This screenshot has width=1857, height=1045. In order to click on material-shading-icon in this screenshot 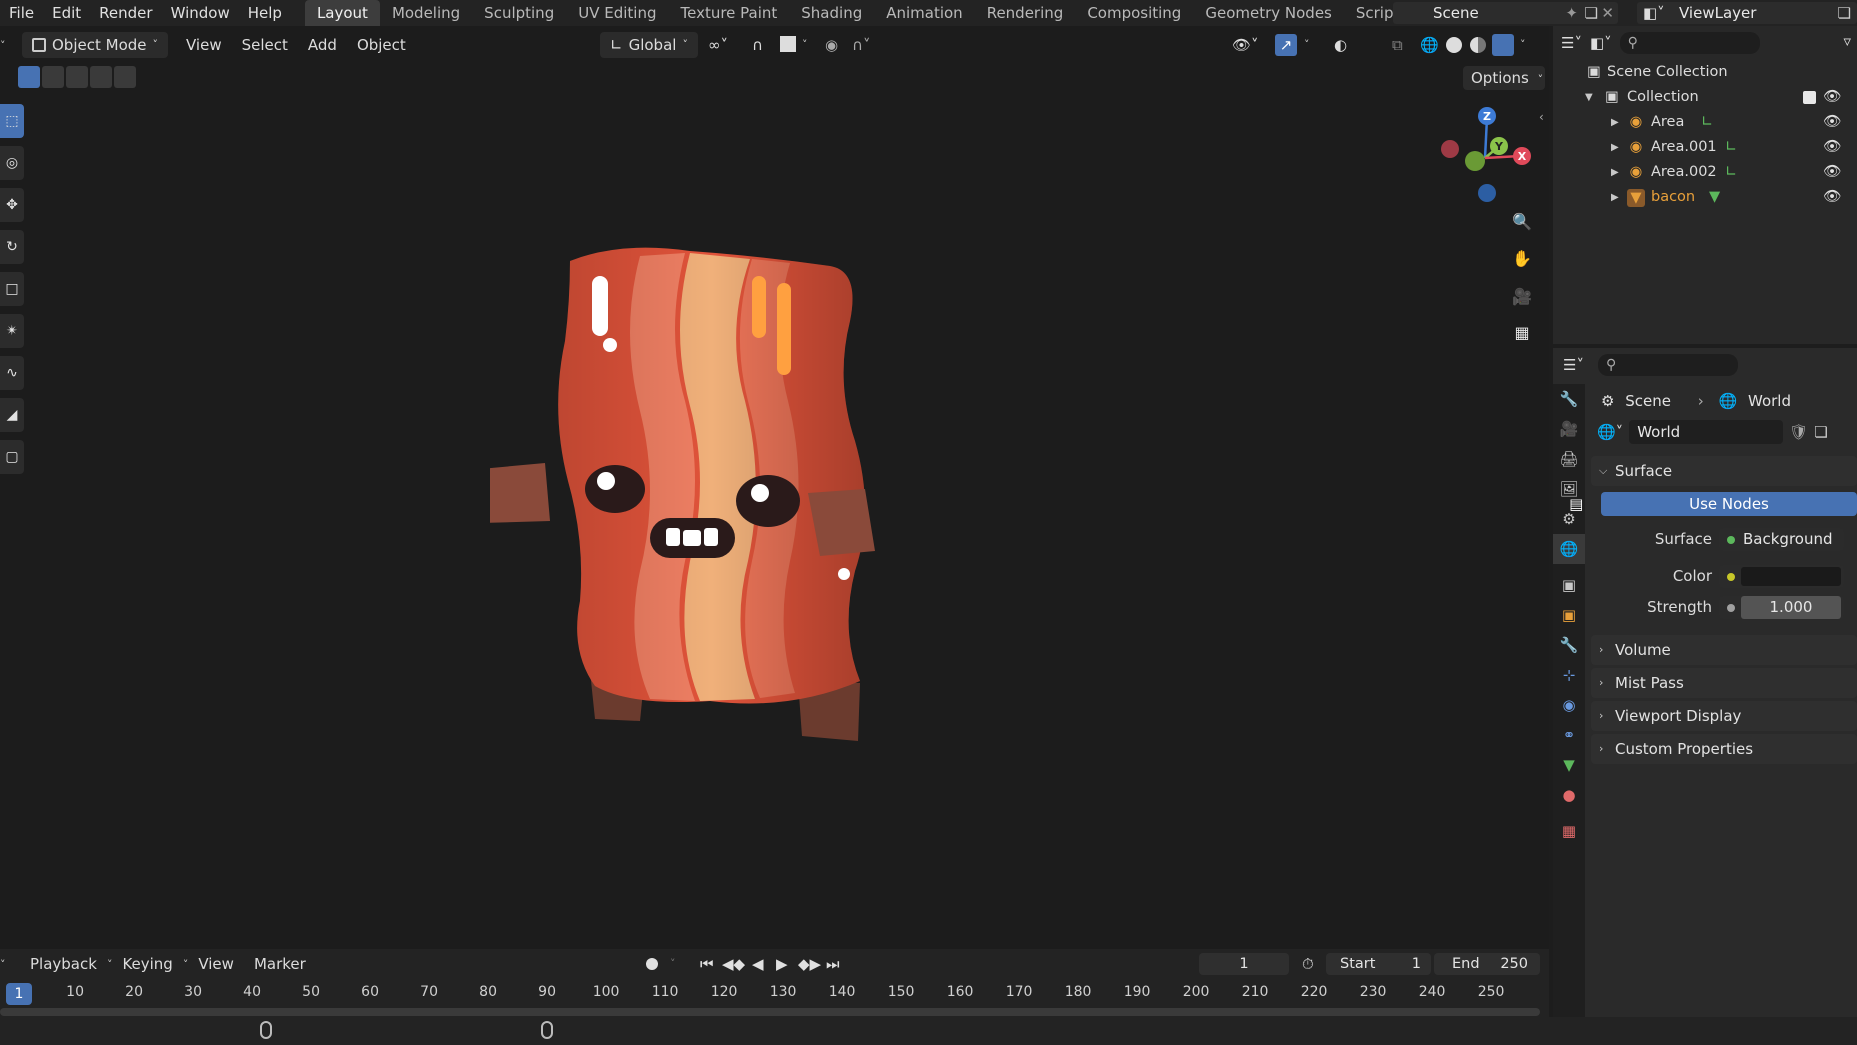, I will do `click(1478, 45)`.